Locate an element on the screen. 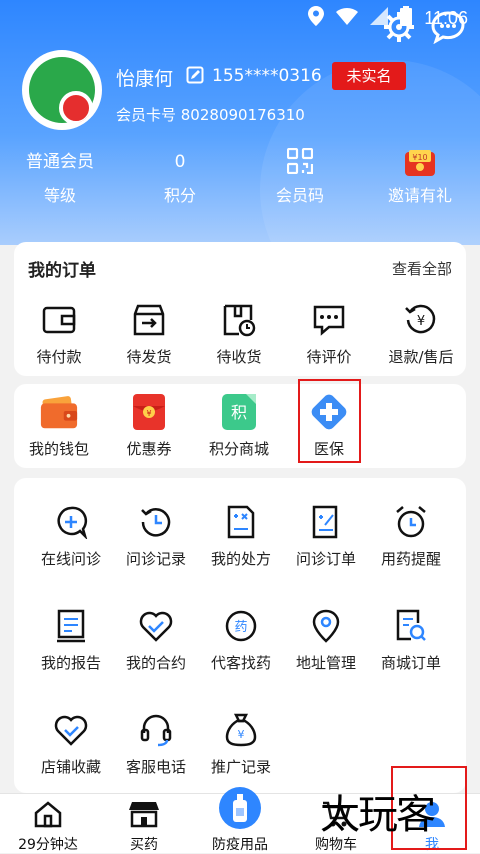 The width and height of the screenshot is (480, 854). prescription-icon is located at coordinates (241, 522).